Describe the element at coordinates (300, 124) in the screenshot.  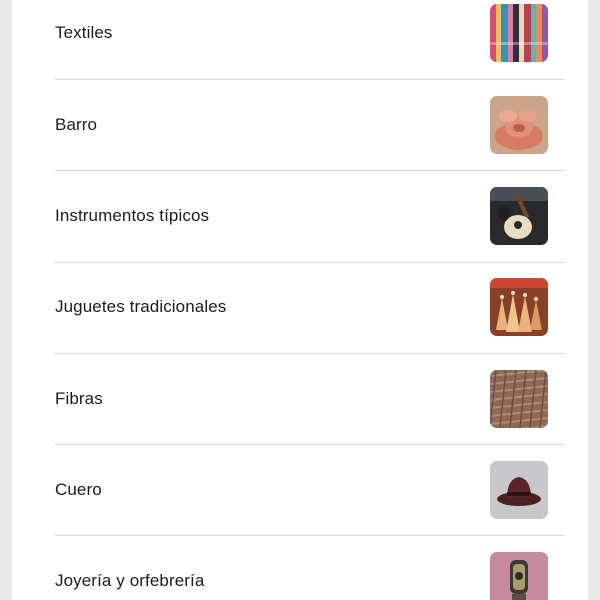
I see `category-row-barro: Barro` at that location.